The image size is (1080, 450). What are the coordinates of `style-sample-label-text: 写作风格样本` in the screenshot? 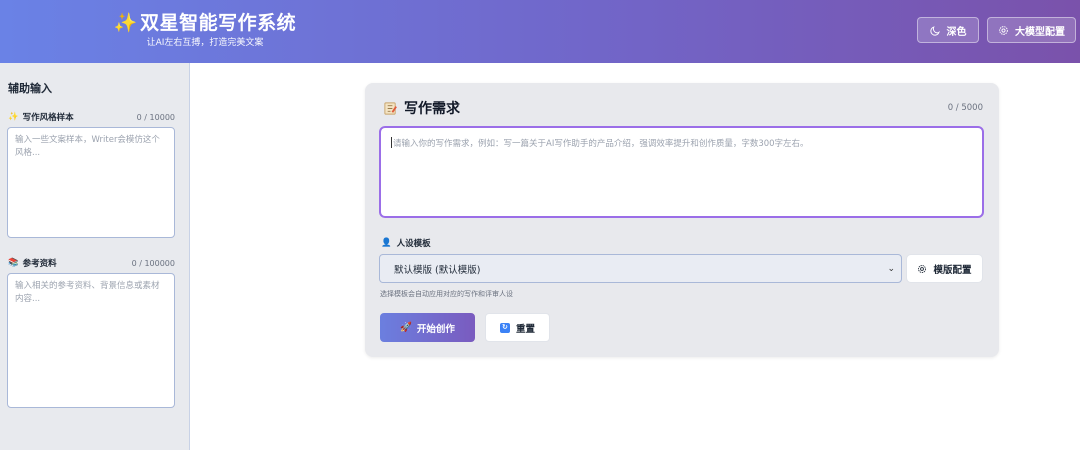 It's located at (48, 118).